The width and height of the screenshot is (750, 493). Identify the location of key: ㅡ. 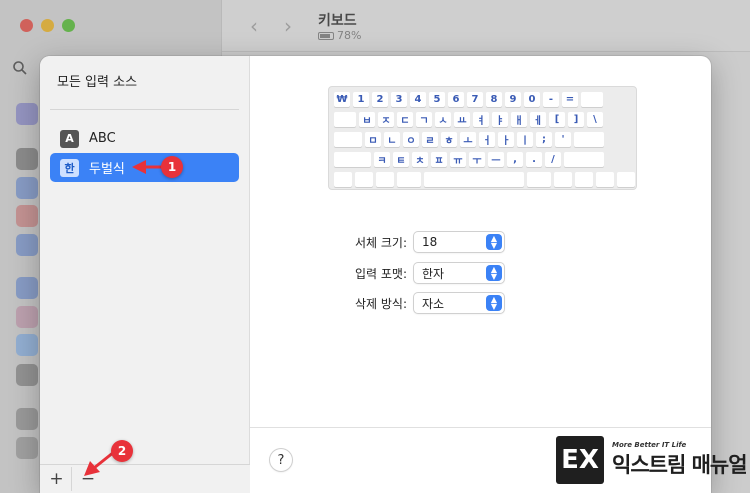
(496, 159).